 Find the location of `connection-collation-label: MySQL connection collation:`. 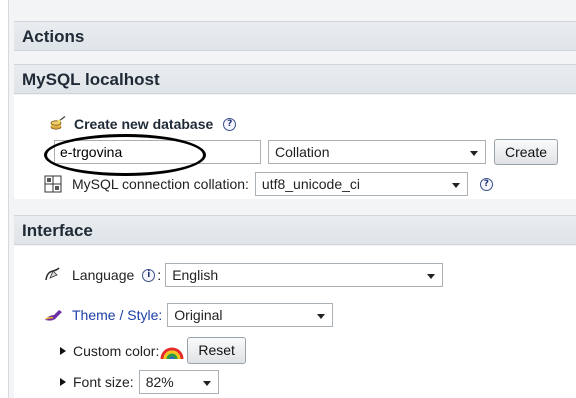

connection-collation-label: MySQL connection collation: is located at coordinates (160, 184).